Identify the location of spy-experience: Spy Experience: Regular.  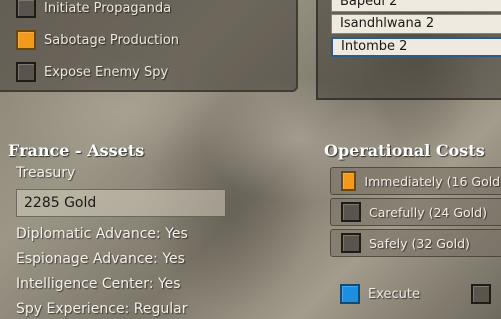
(102, 309).